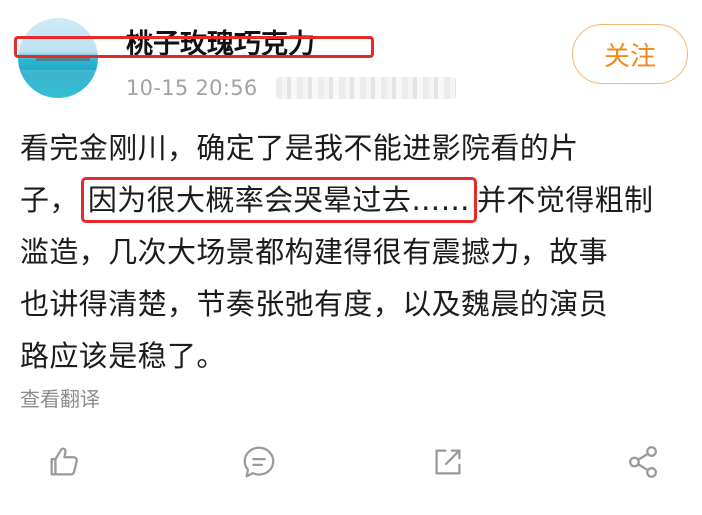  I want to click on comment-bubble-icon, so click(259, 462).